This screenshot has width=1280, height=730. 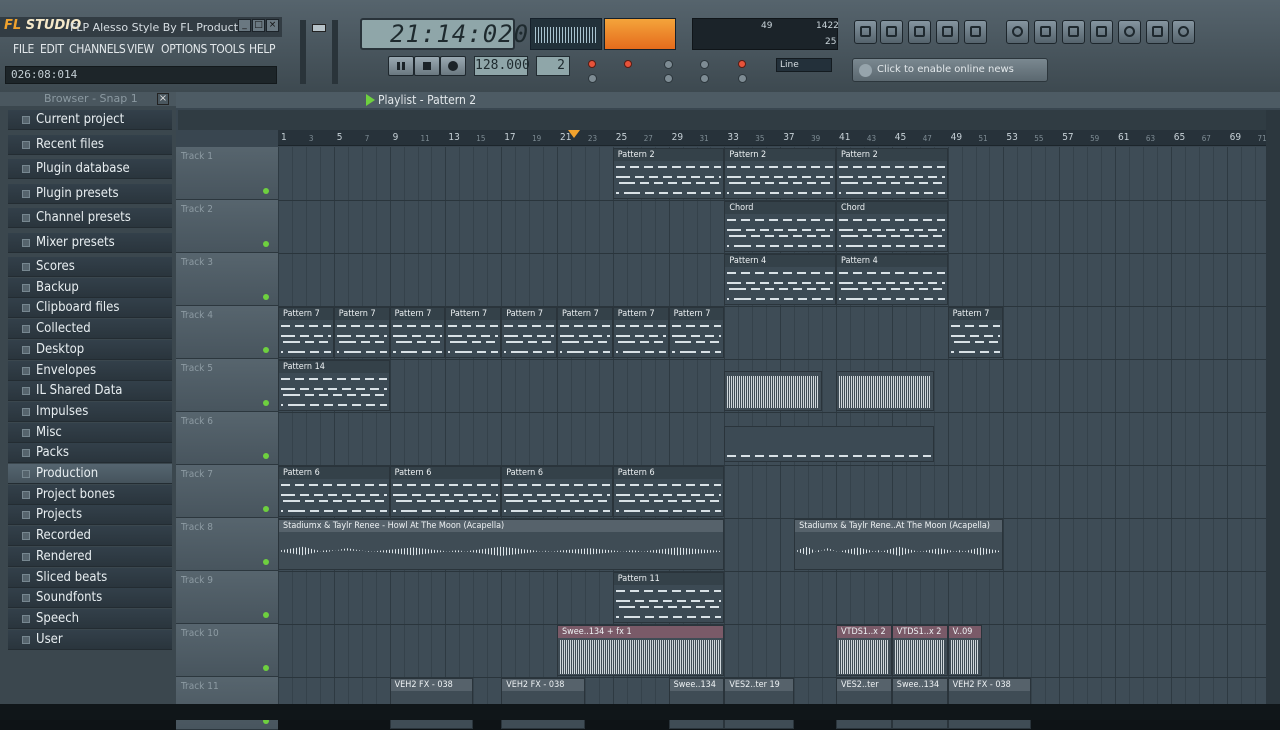 What do you see at coordinates (427, 66) in the screenshot?
I see `stop-button` at bounding box center [427, 66].